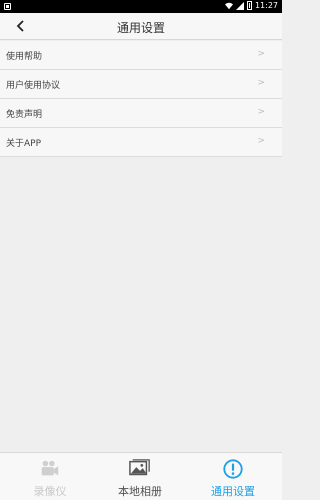 This screenshot has height=500, width=320. I want to click on menu-item-help: 使用帮助 >, so click(141, 55).